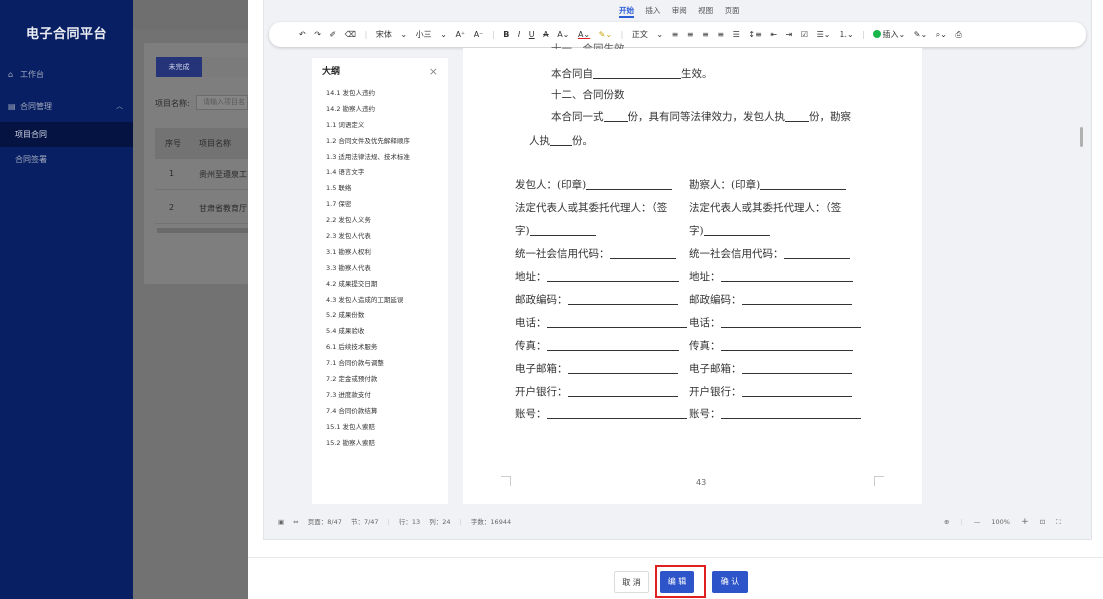 The width and height of the screenshot is (1103, 599). I want to click on copies-clause-line2: 人执 份。, so click(561, 141).